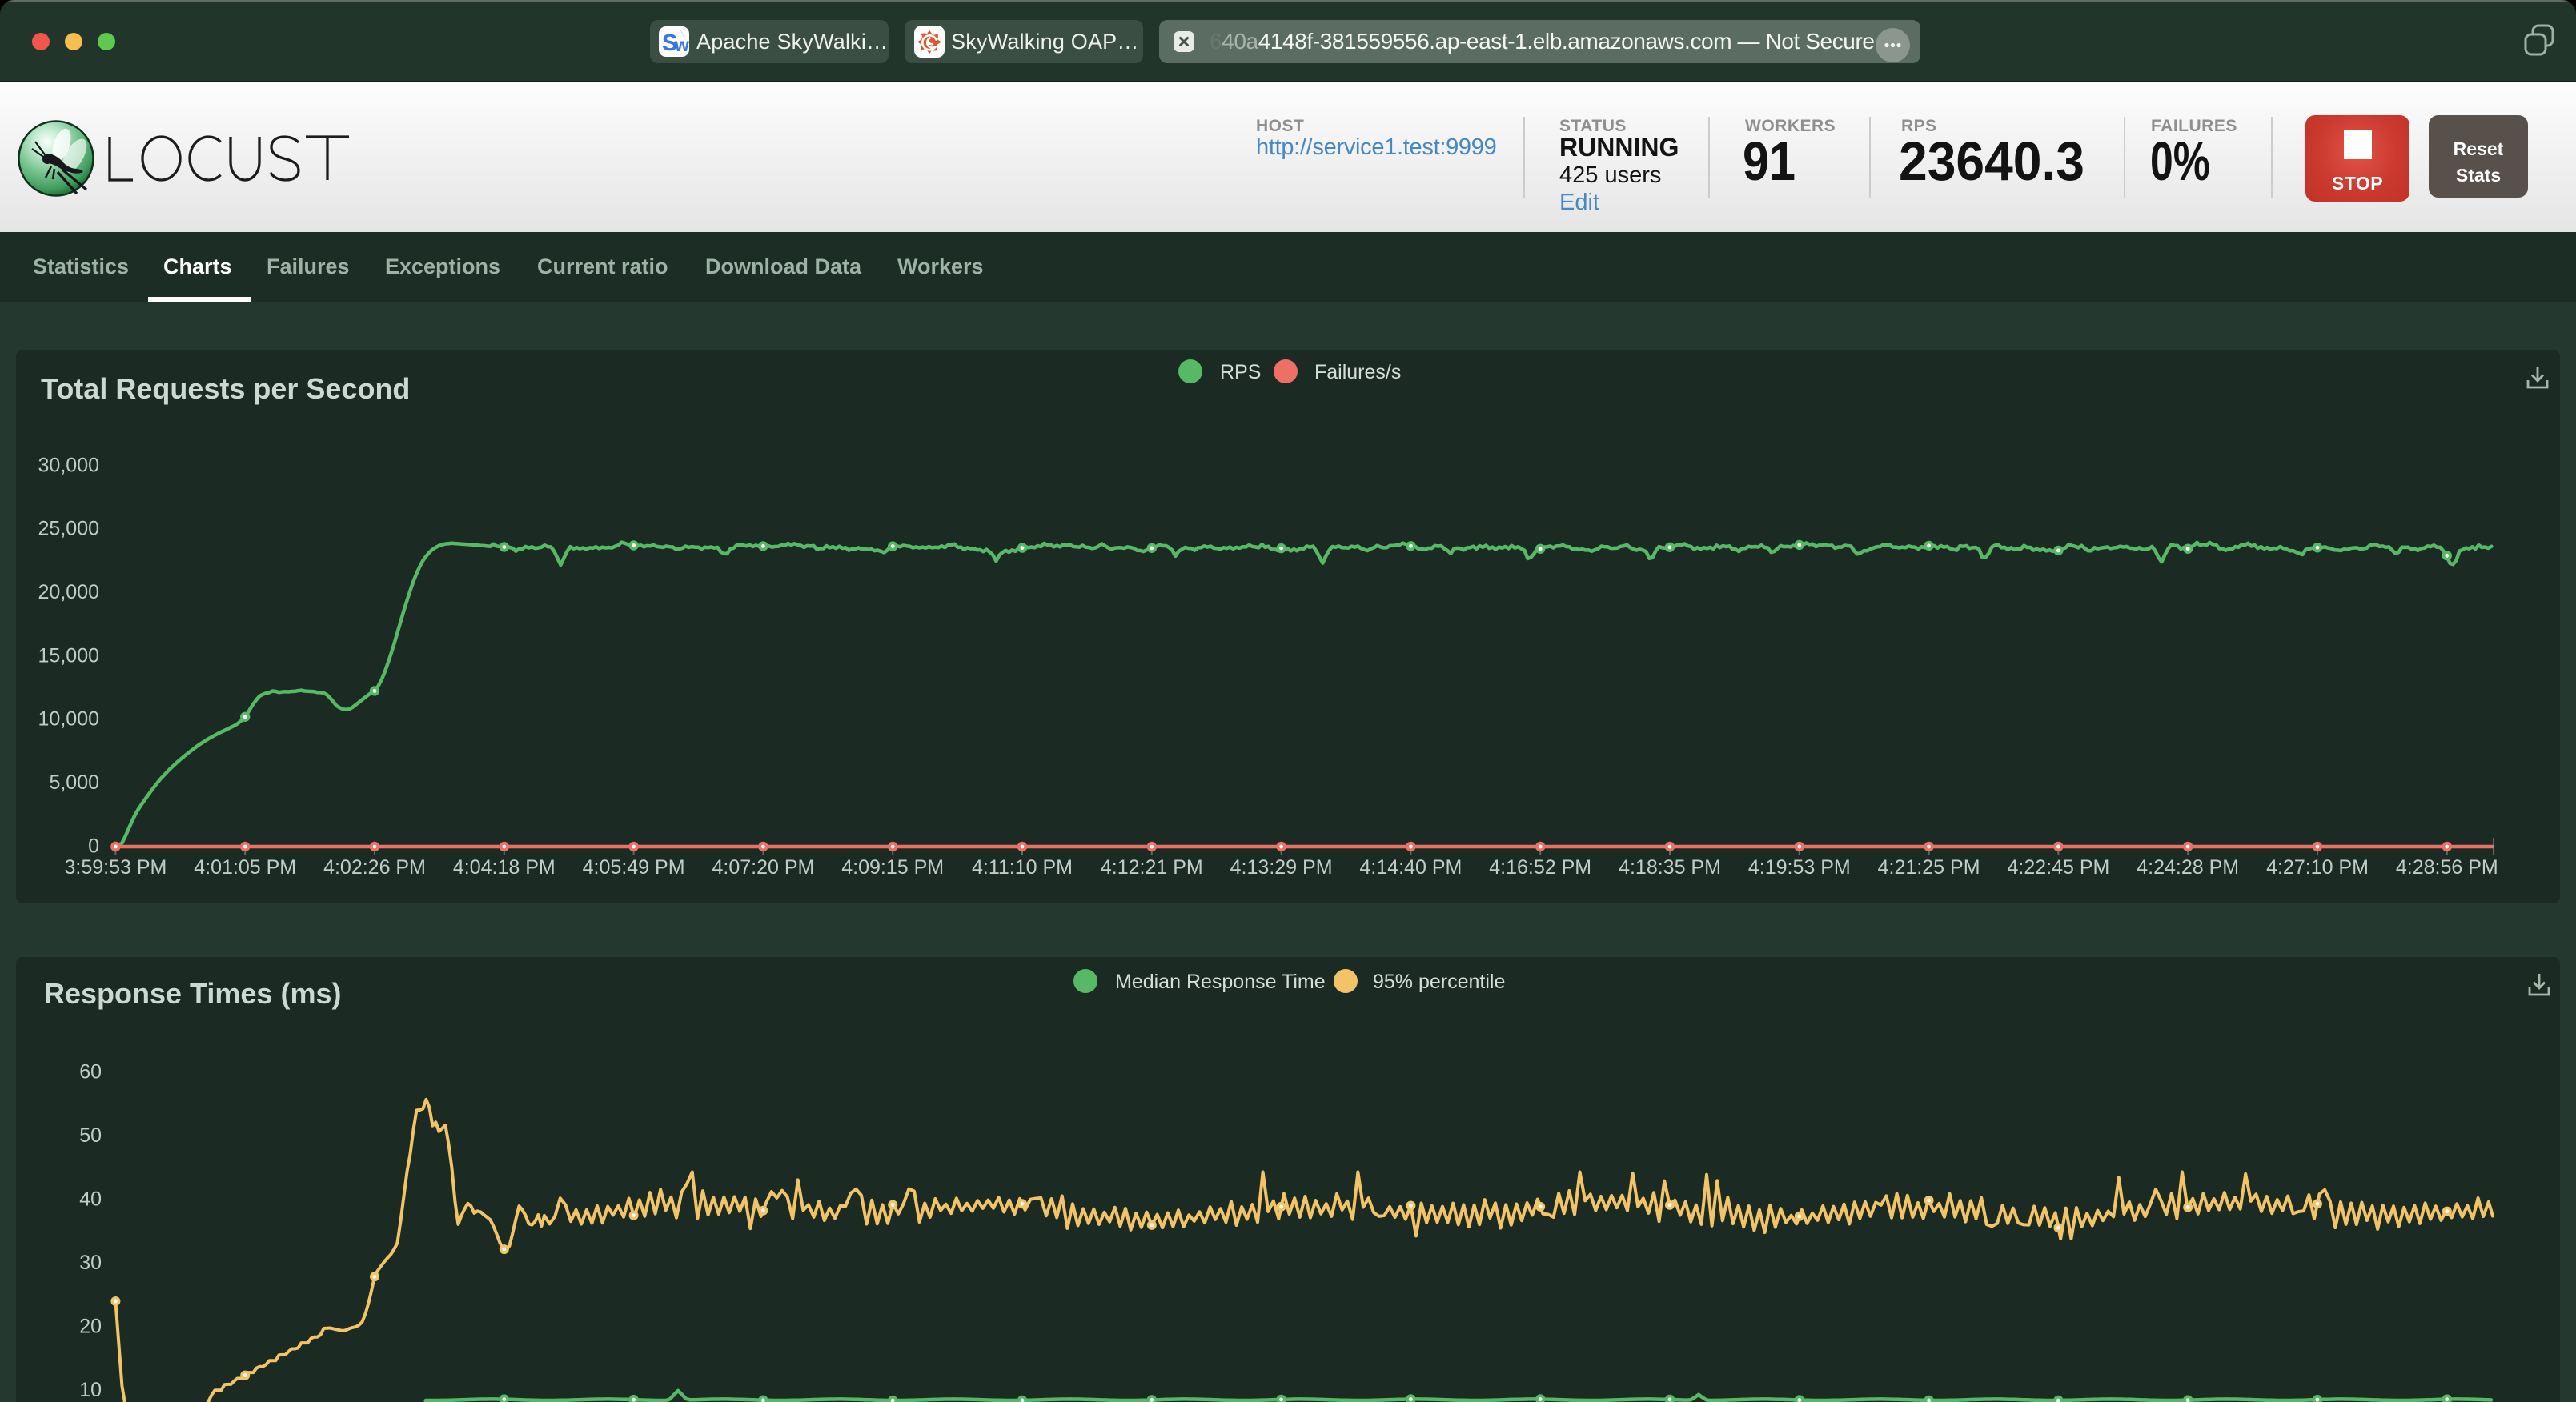 The image size is (2576, 1402). What do you see at coordinates (1023, 868) in the screenshot?
I see `svg-text: 4:11:10 PM` at bounding box center [1023, 868].